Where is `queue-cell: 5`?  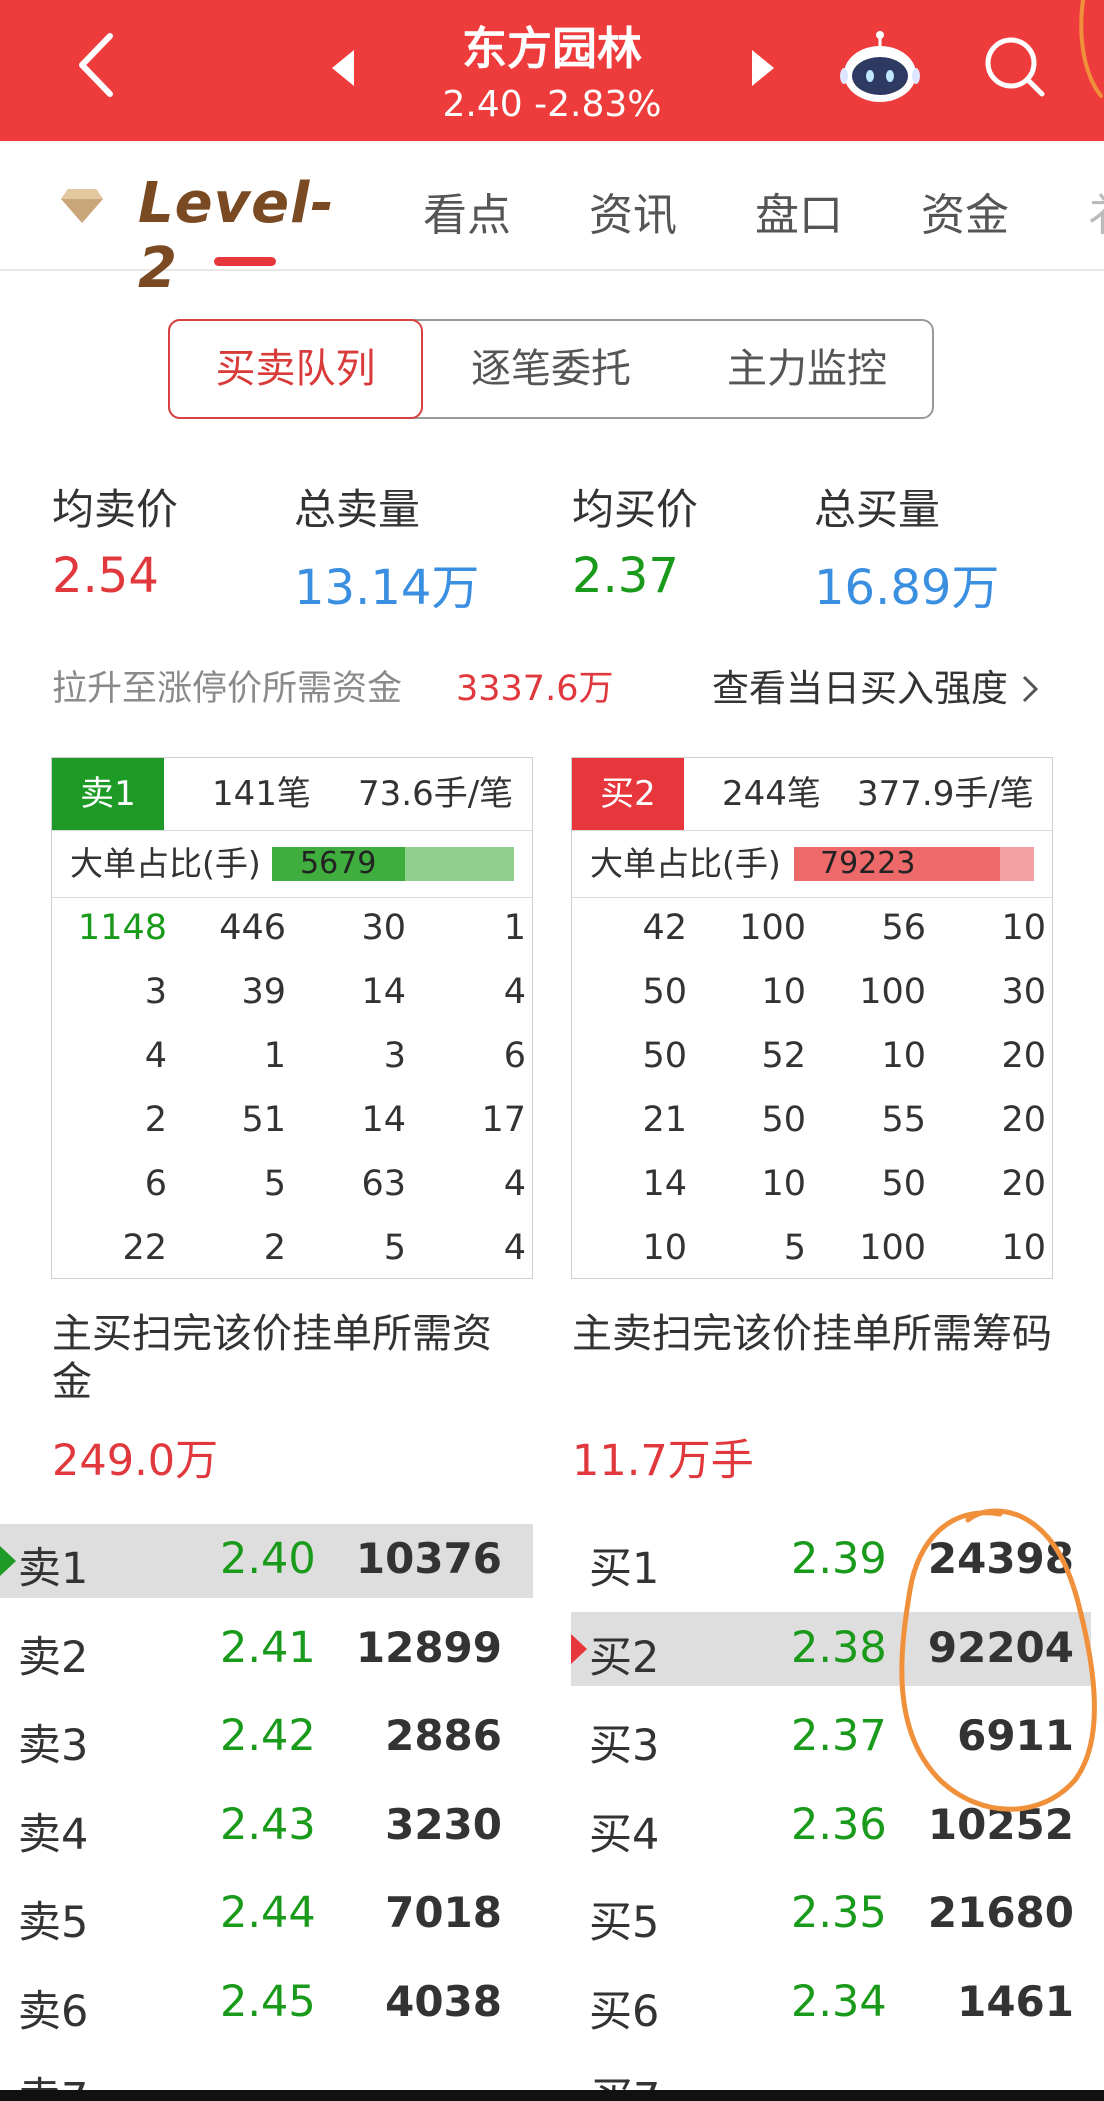 queue-cell: 5 is located at coordinates (394, 1248).